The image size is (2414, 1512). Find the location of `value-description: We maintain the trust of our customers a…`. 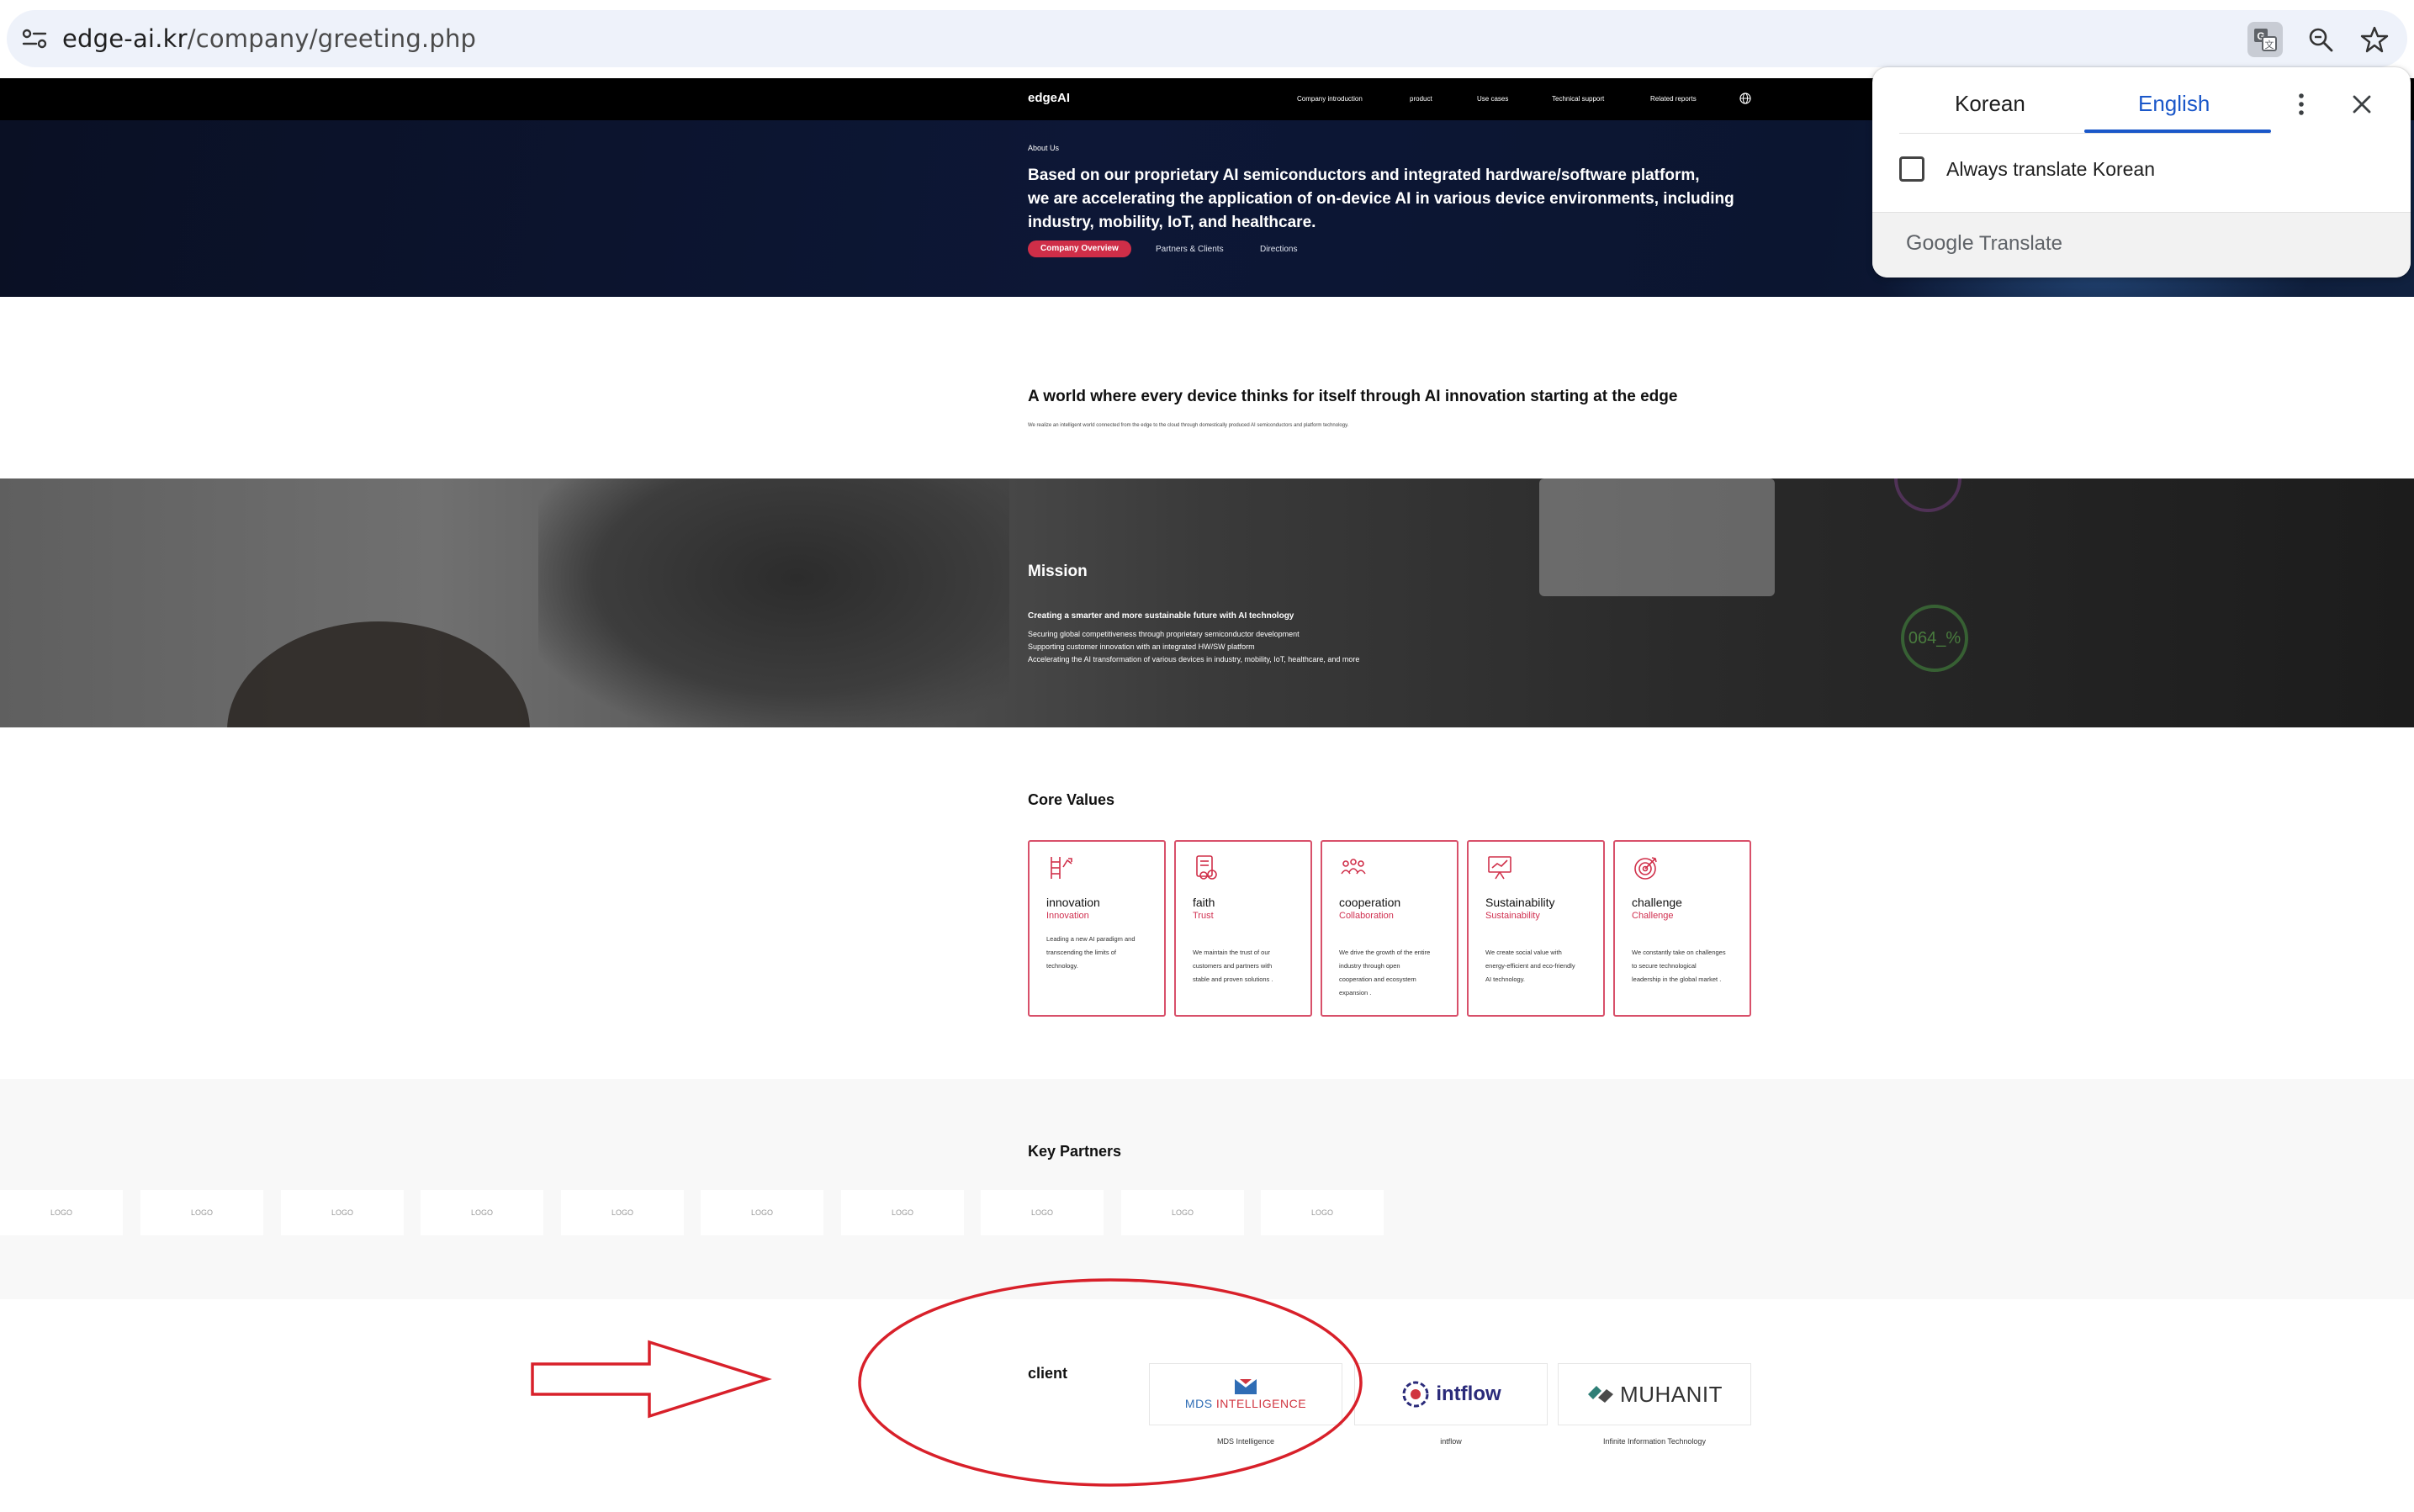

value-description: We maintain the trust of our customers a… is located at coordinates (1246, 966).